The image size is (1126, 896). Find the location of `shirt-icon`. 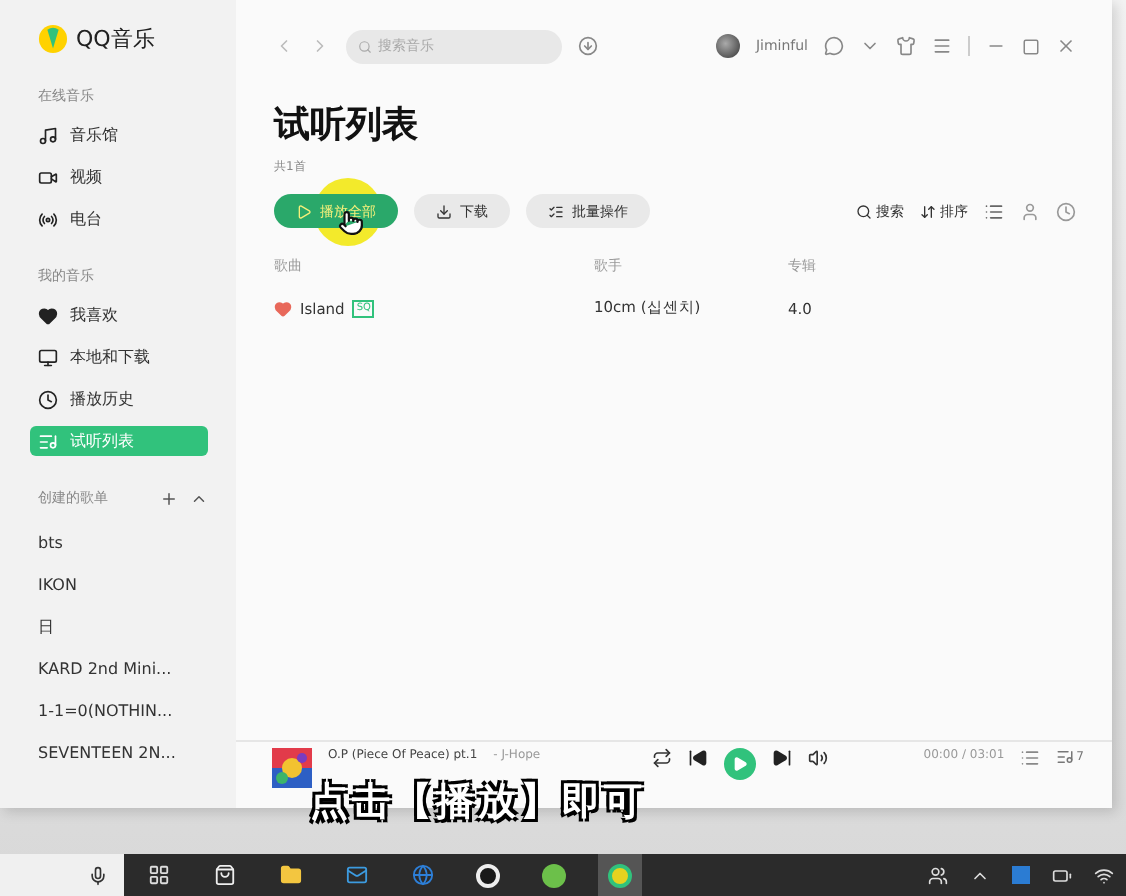

shirt-icon is located at coordinates (906, 46).